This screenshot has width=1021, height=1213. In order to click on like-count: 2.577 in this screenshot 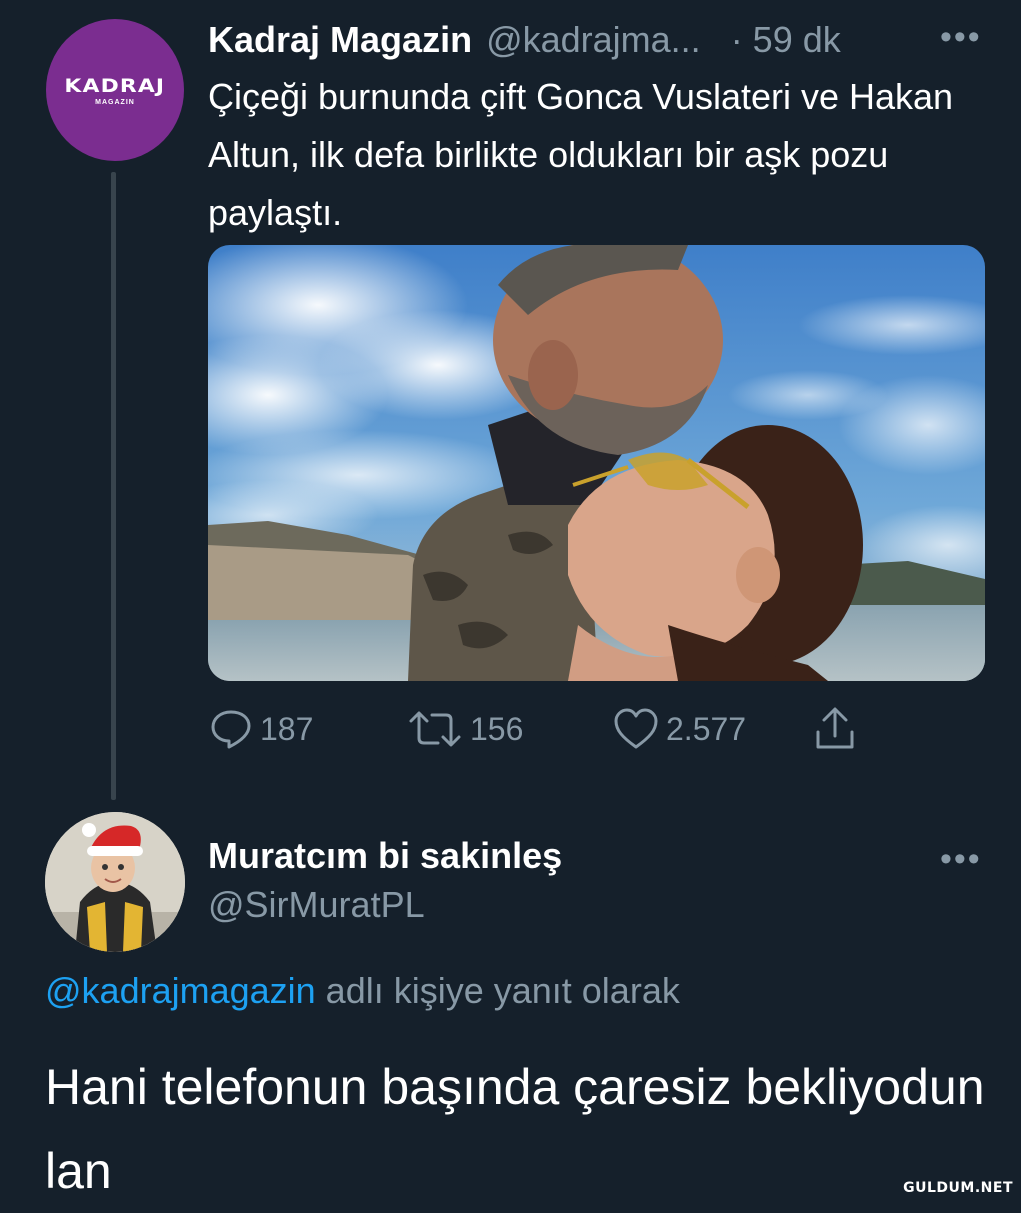, I will do `click(706, 728)`.